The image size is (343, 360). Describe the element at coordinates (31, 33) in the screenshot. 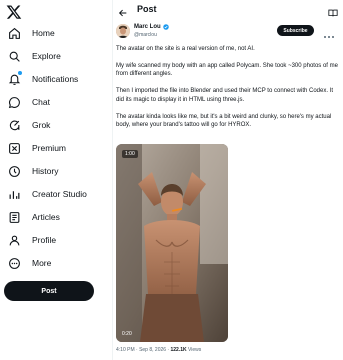

I see `sidebar-item-home: Home` at that location.